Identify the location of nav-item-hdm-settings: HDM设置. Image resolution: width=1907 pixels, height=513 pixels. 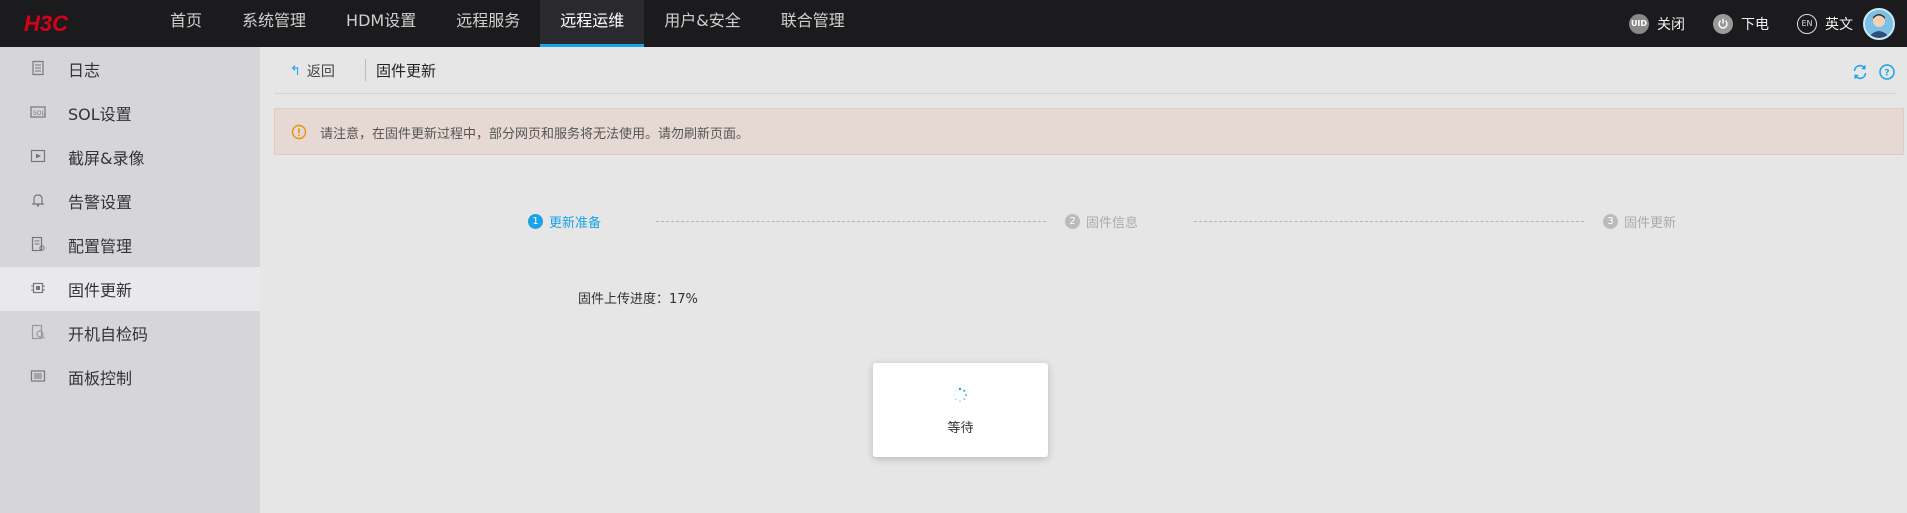
(381, 23).